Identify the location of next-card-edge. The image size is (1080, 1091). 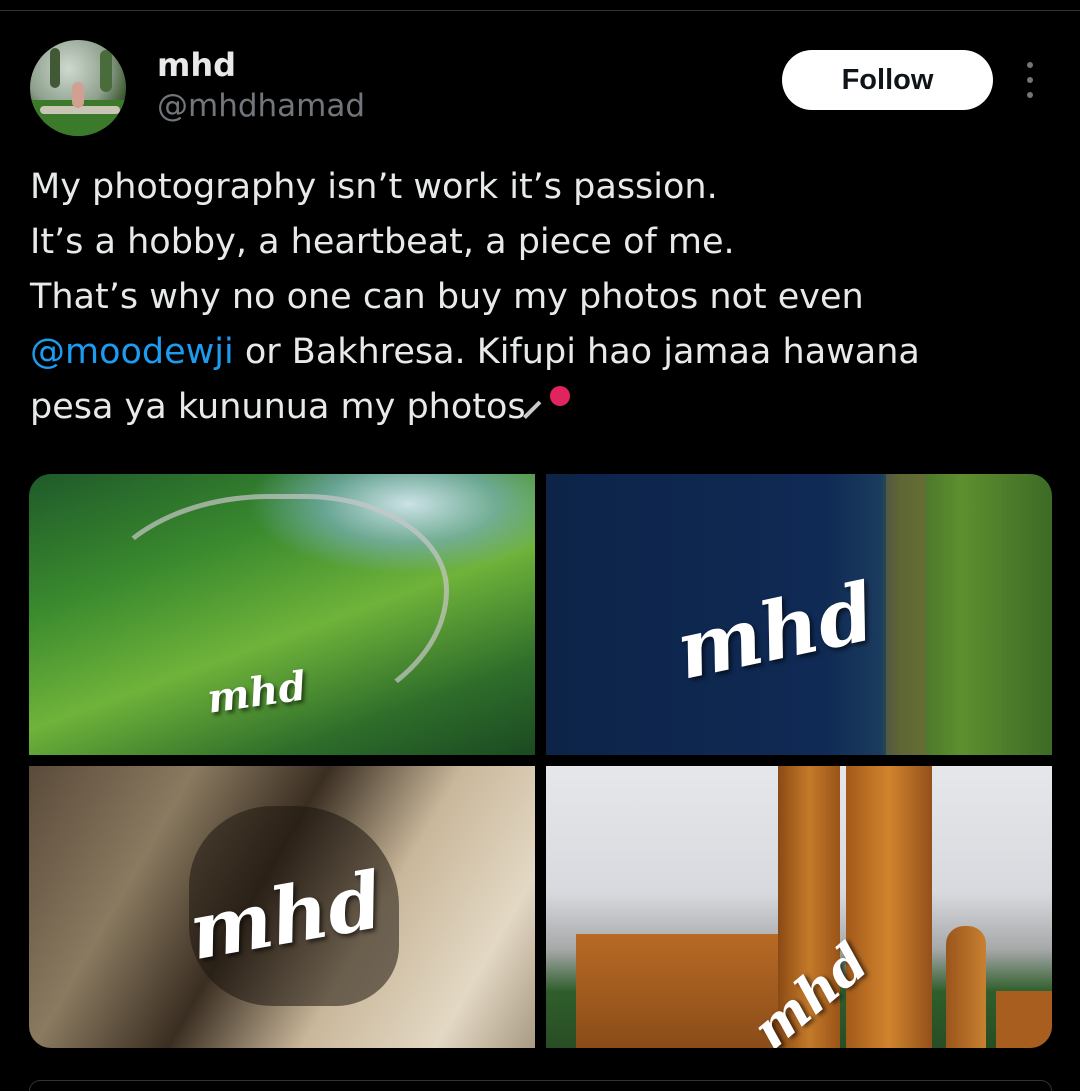
(540, 1085).